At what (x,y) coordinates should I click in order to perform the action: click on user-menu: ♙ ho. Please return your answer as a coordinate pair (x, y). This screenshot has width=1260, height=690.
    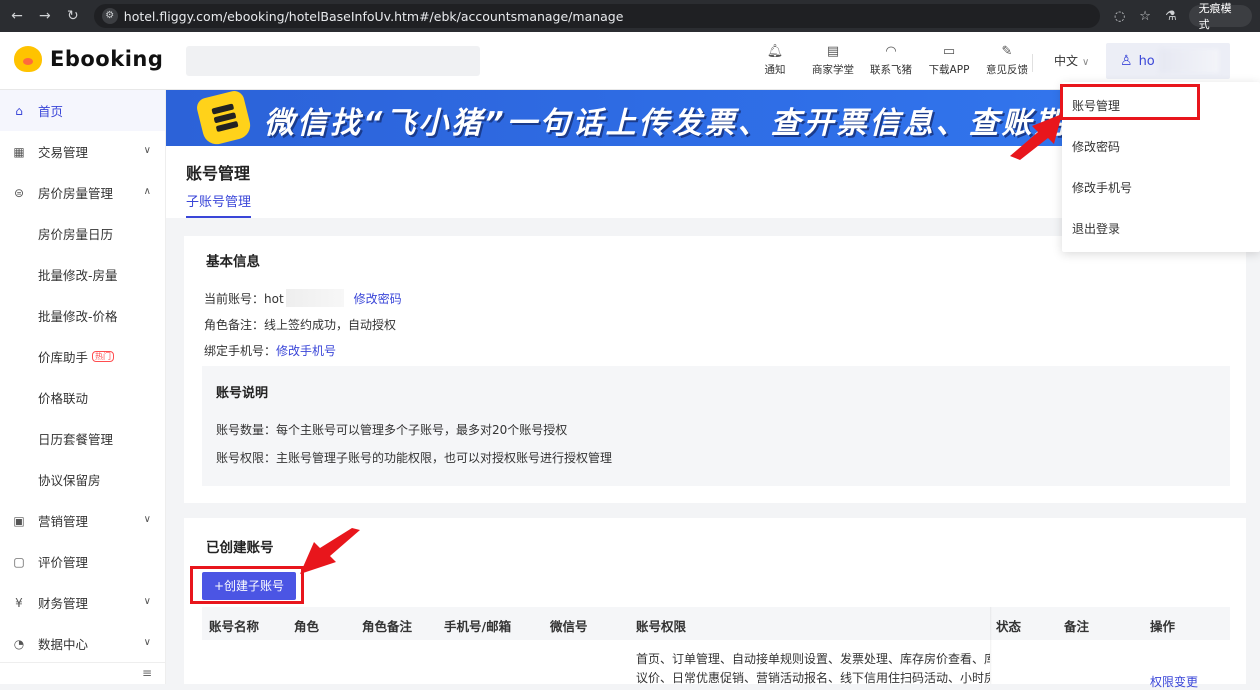
    Looking at the image, I should click on (1168, 61).